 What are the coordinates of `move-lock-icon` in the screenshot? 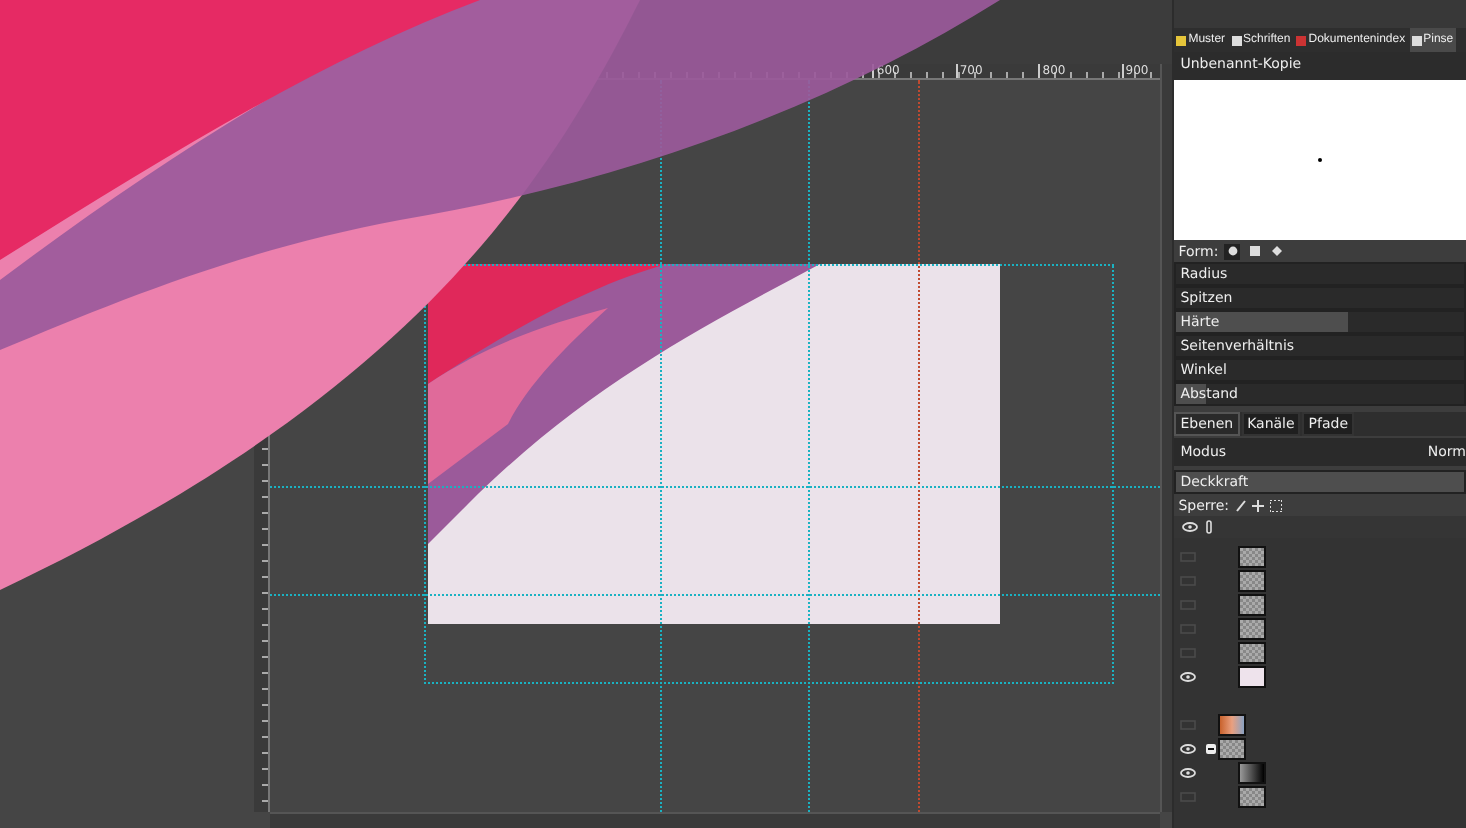 It's located at (1257, 505).